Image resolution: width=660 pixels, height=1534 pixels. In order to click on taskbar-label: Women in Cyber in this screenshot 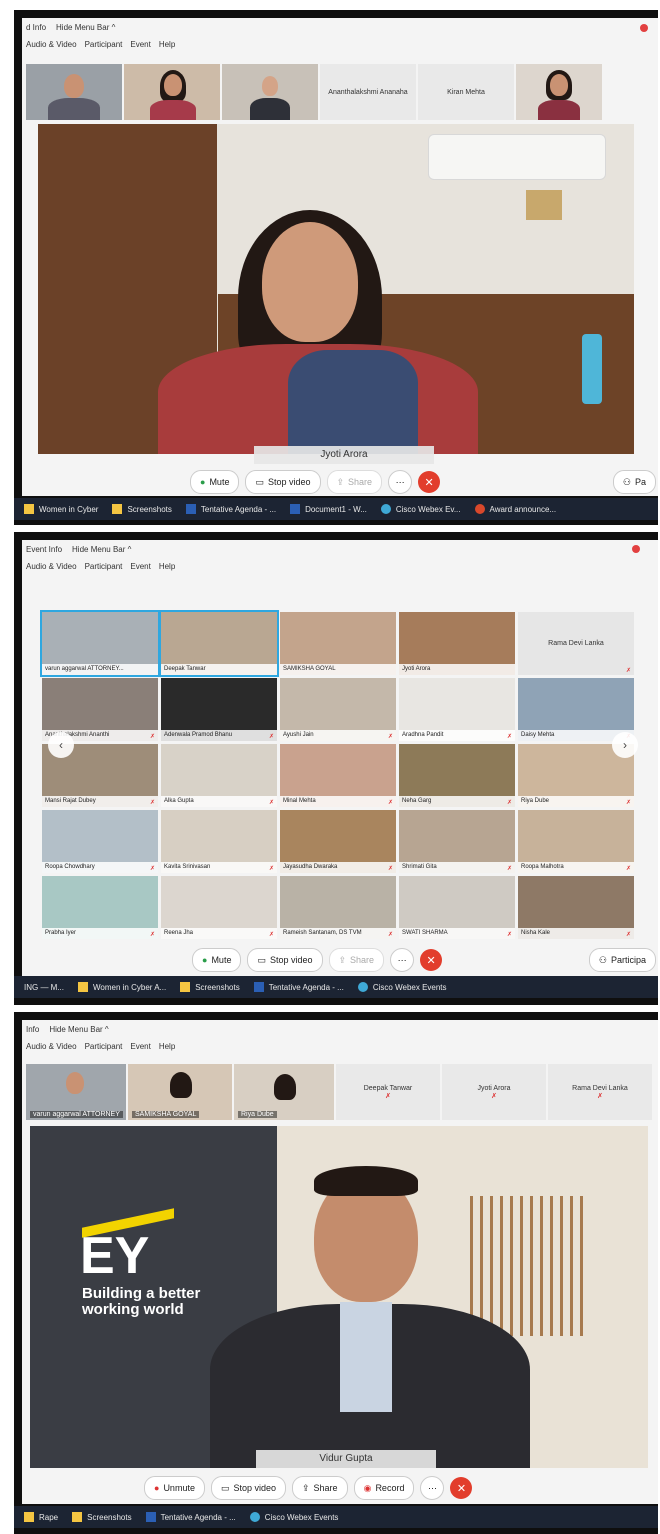, I will do `click(69, 509)`.